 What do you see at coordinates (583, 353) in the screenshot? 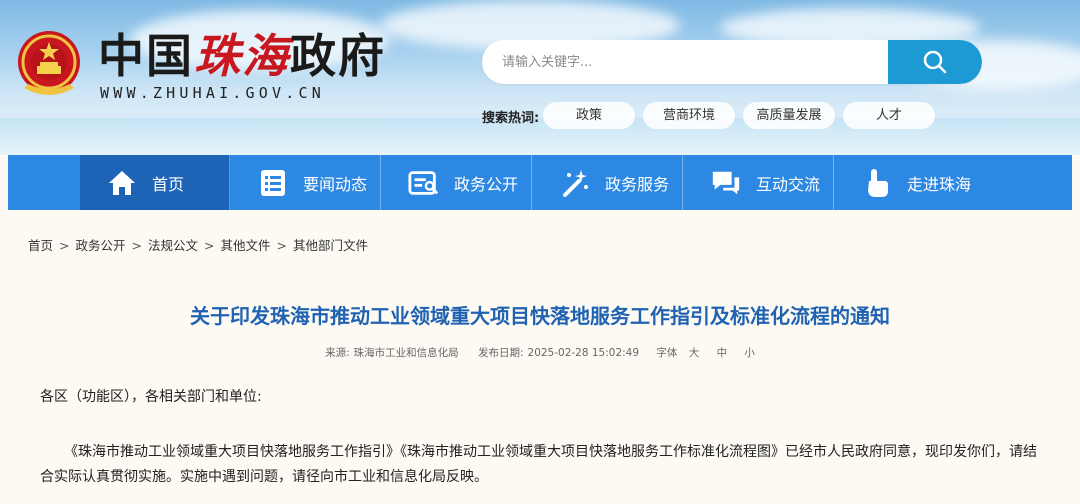
I see `meta-date: 2025-02-28 15:02:49` at bounding box center [583, 353].